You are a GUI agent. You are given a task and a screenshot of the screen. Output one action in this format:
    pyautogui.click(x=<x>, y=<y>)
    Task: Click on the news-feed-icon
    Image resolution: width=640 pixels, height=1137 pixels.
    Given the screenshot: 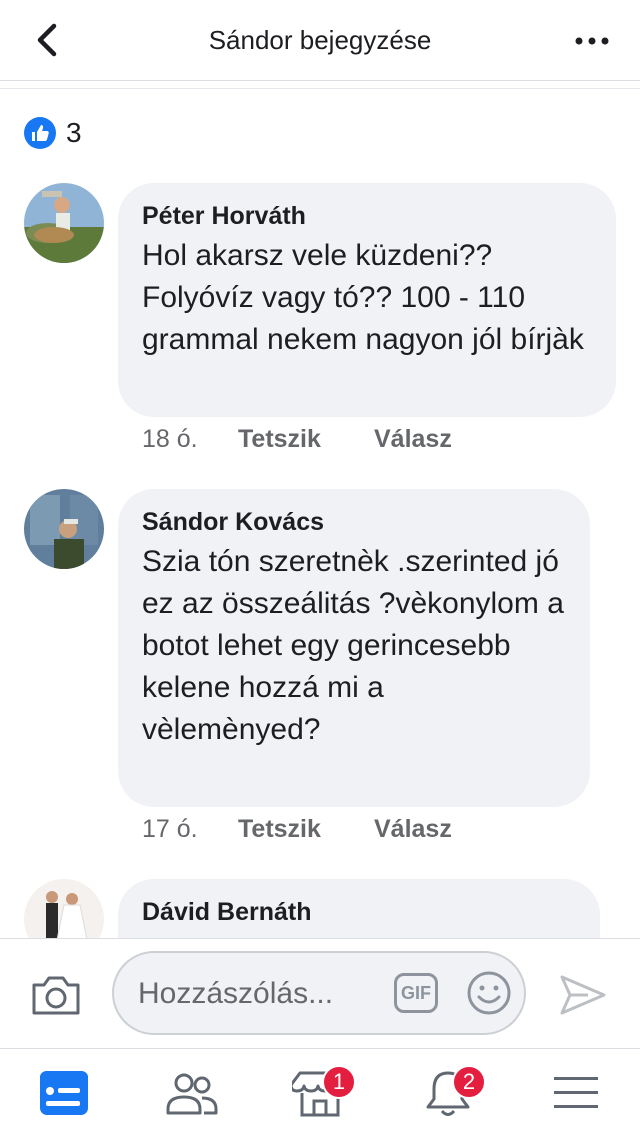 What is the action you would take?
    pyautogui.click(x=64, y=1093)
    